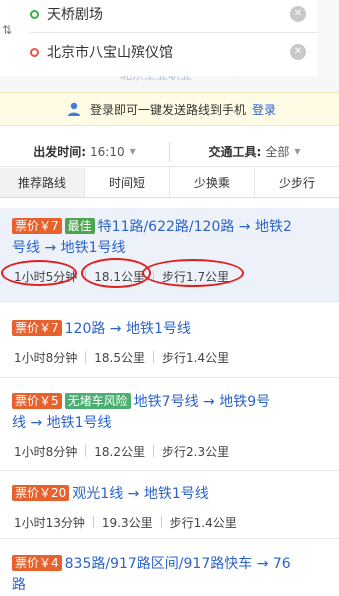  I want to click on depart-time-value: 16:10, so click(107, 151).